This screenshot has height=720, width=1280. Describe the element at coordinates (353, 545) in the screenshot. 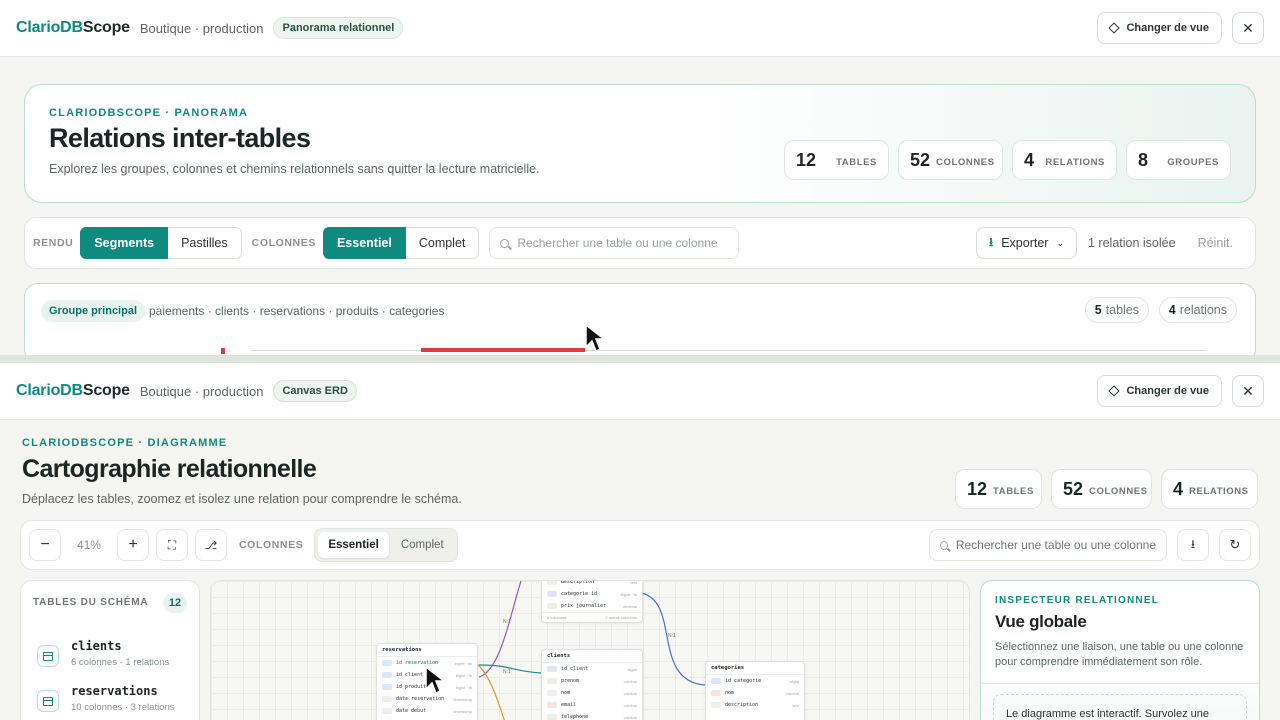

I see `essentiel-toggle-2: Essentiel` at that location.